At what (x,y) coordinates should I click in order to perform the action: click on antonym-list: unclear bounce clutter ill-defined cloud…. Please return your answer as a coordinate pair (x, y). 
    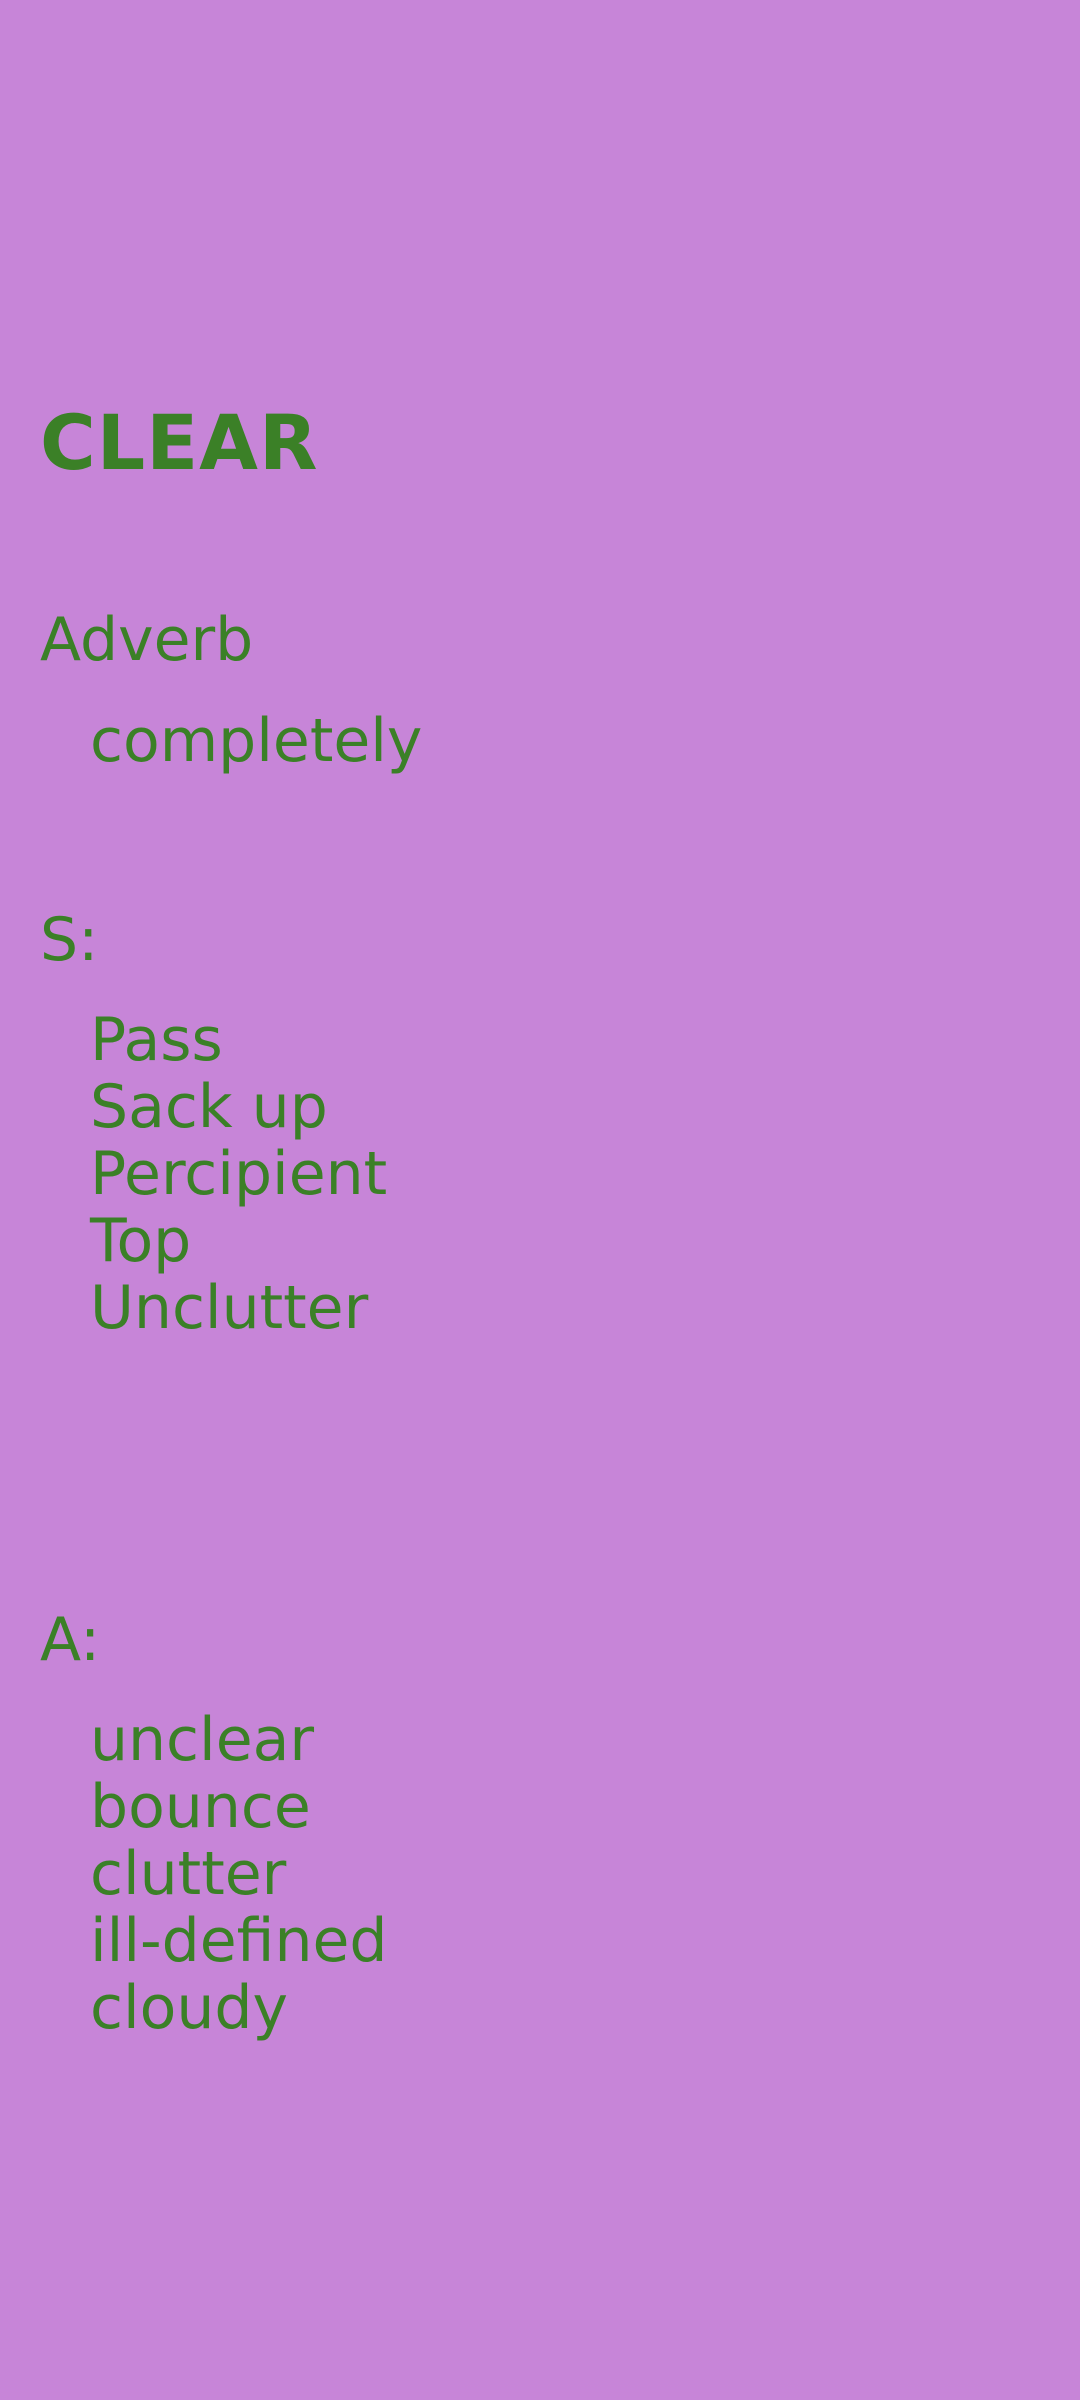
    Looking at the image, I should click on (238, 1874).